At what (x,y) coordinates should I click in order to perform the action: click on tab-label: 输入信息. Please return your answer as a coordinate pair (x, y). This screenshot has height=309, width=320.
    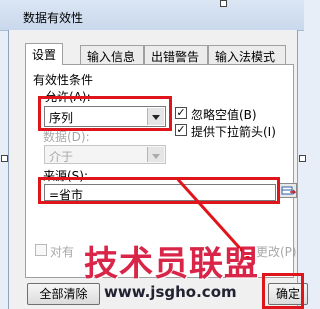
    Looking at the image, I should click on (111, 57).